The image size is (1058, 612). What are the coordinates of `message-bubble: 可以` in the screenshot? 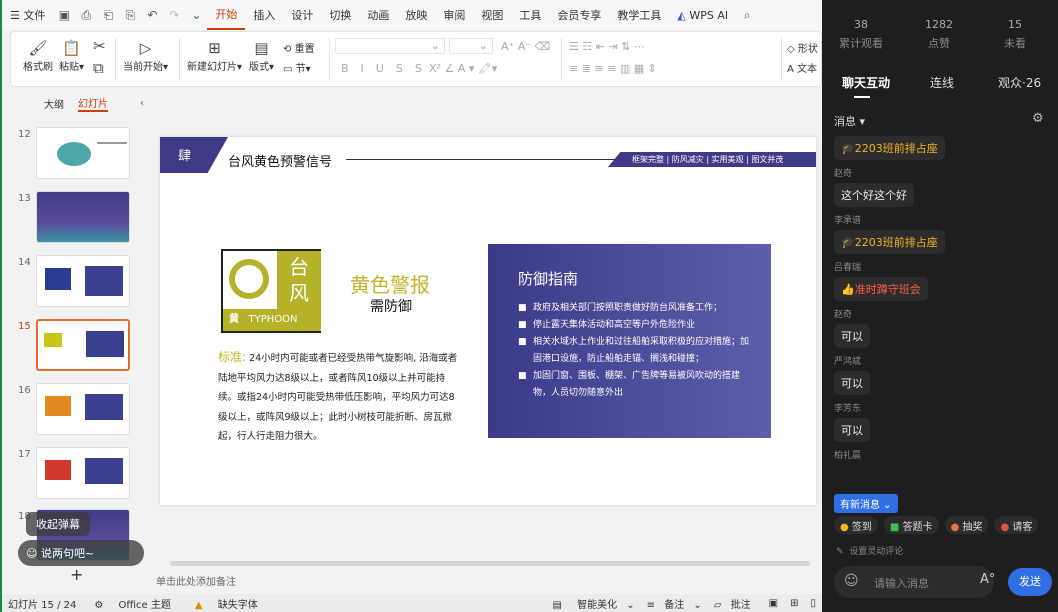 It's located at (852, 336).